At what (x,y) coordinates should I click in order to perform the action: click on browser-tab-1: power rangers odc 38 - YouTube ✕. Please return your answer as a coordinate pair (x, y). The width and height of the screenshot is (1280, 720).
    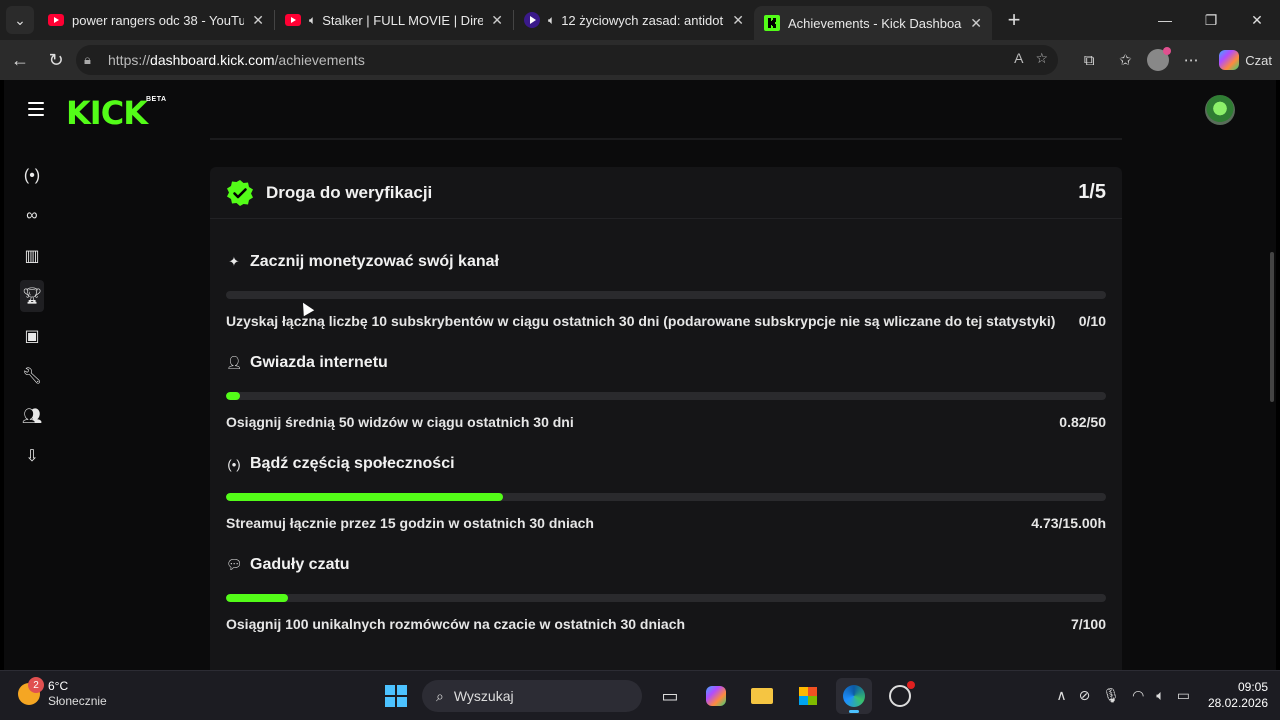
    Looking at the image, I should click on (156, 20).